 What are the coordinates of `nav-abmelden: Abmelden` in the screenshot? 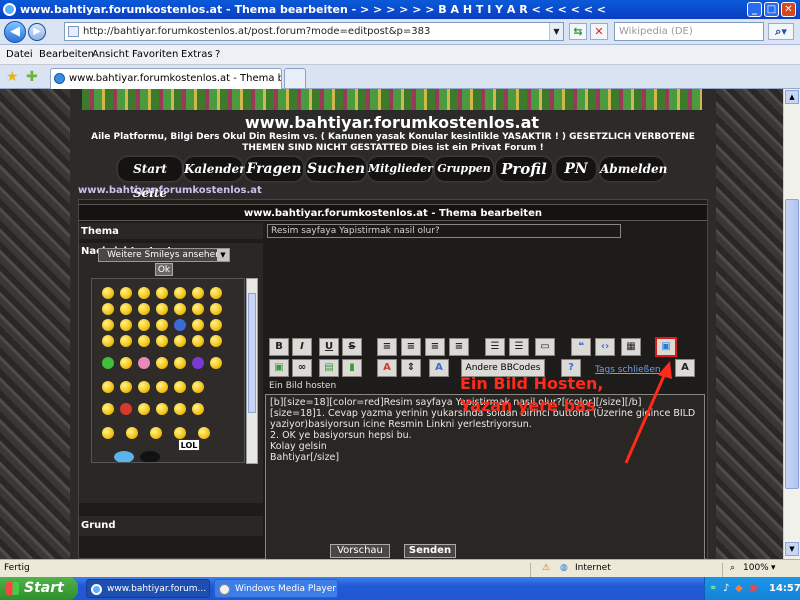 It's located at (633, 169).